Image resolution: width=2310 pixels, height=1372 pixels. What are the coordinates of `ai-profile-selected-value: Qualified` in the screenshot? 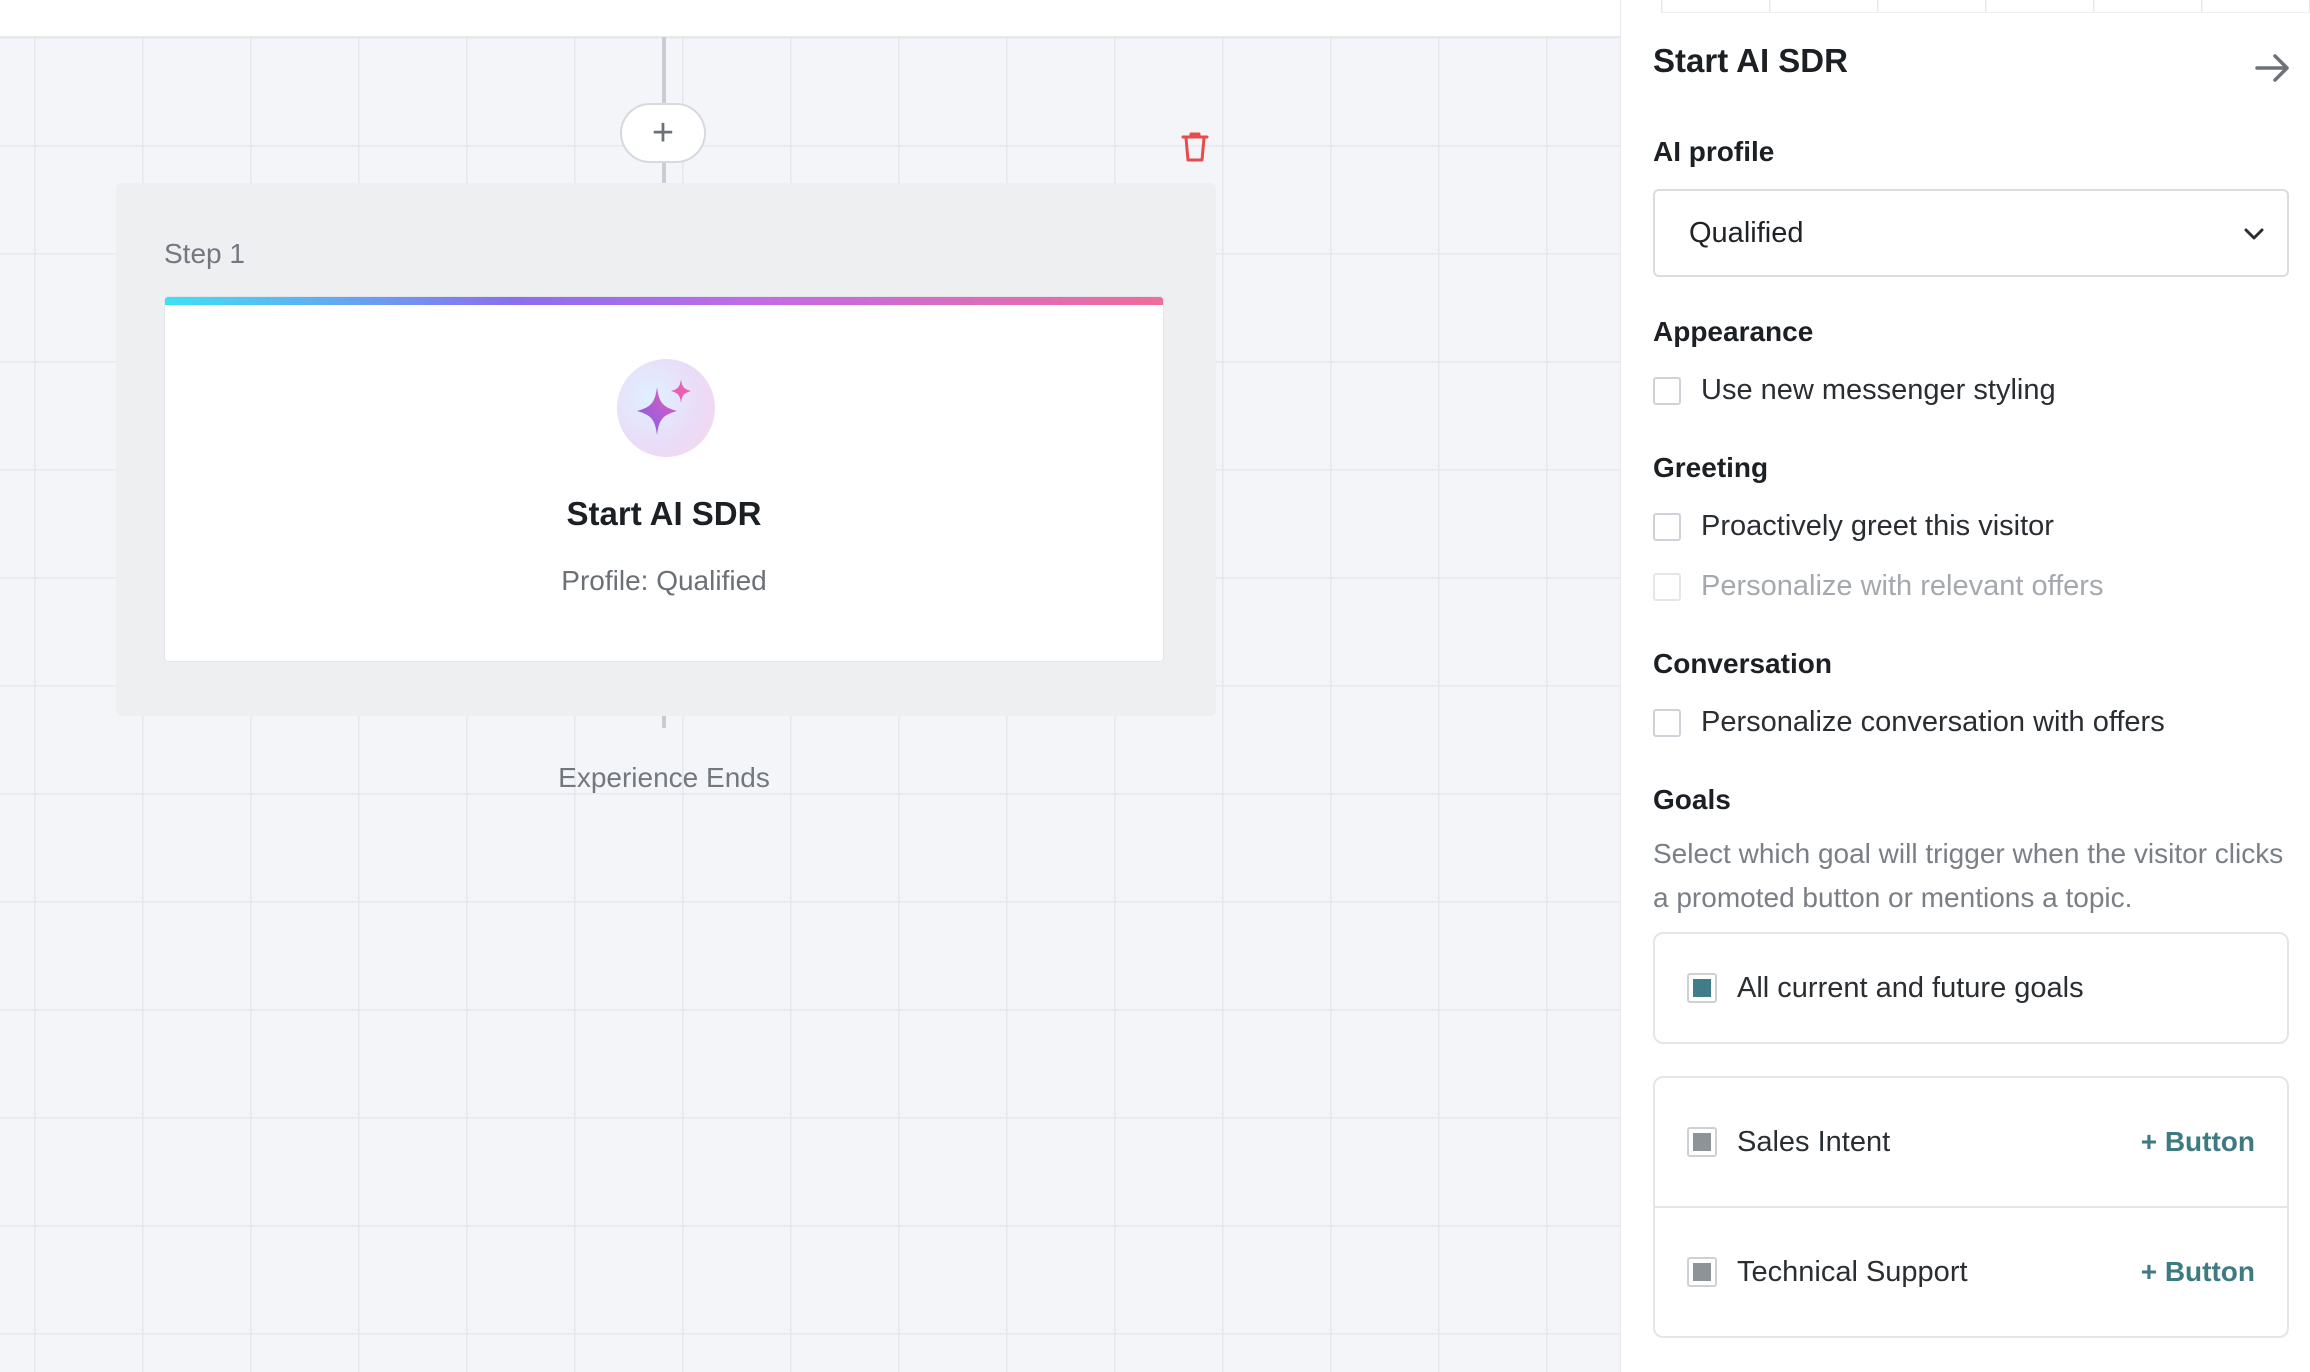 It's located at (1746, 232).